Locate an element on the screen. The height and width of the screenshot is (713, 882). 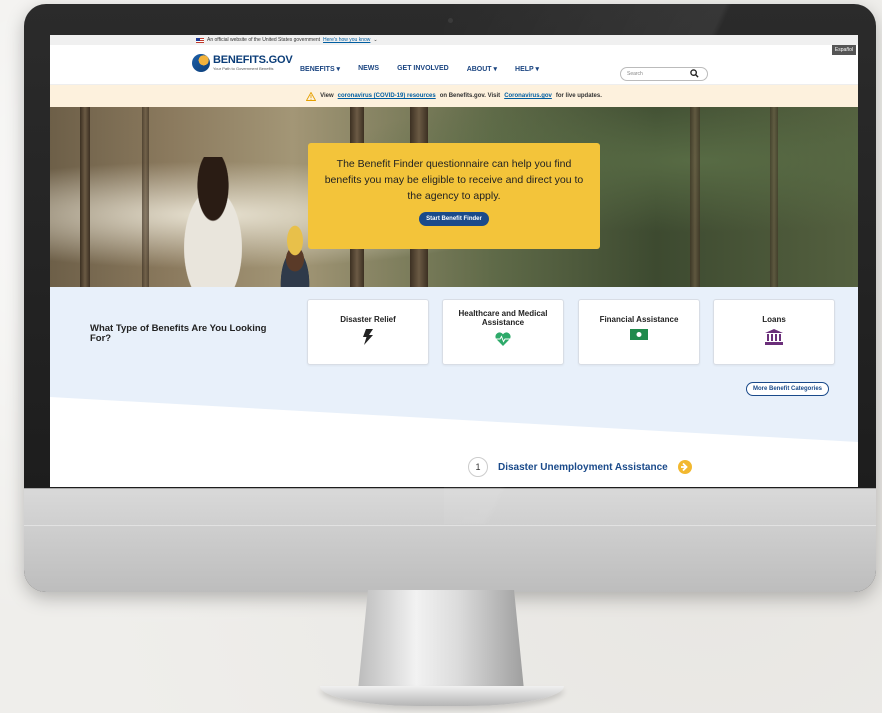
category-card-financial-assistance: Financial Assistance is located at coordinates (639, 332).